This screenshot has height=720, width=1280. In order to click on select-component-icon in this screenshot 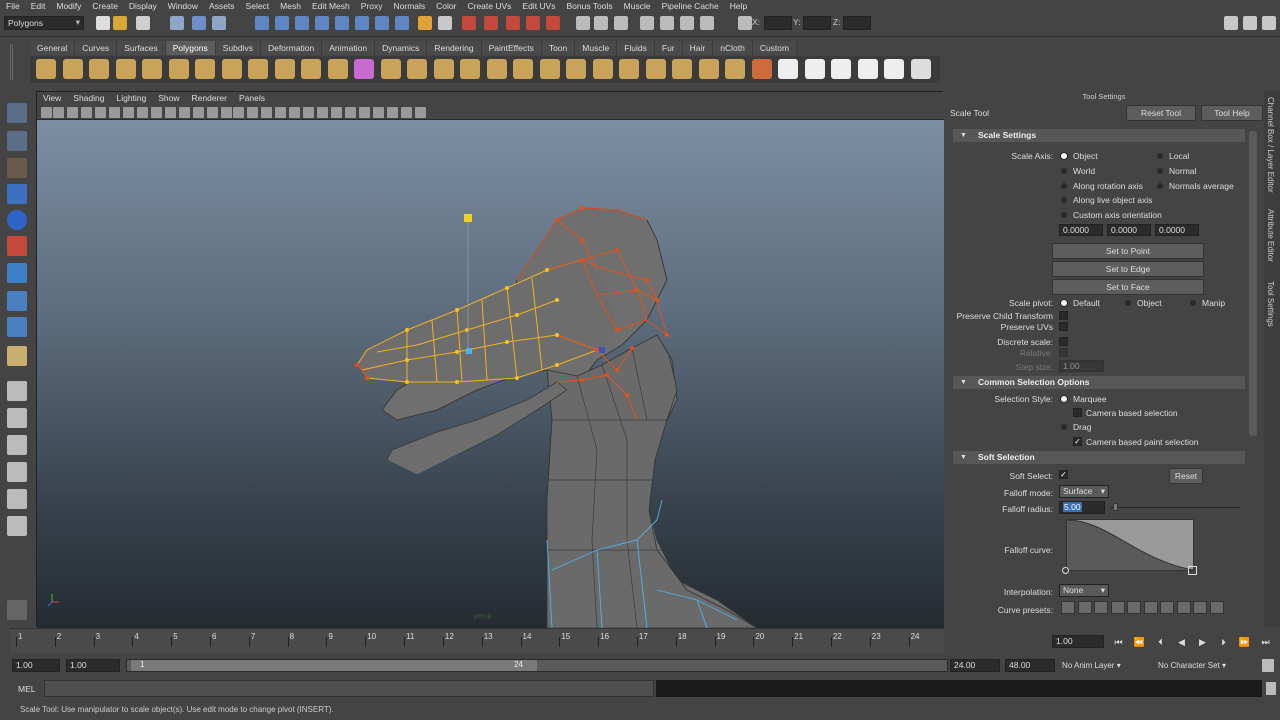, I will do `click(219, 23)`.